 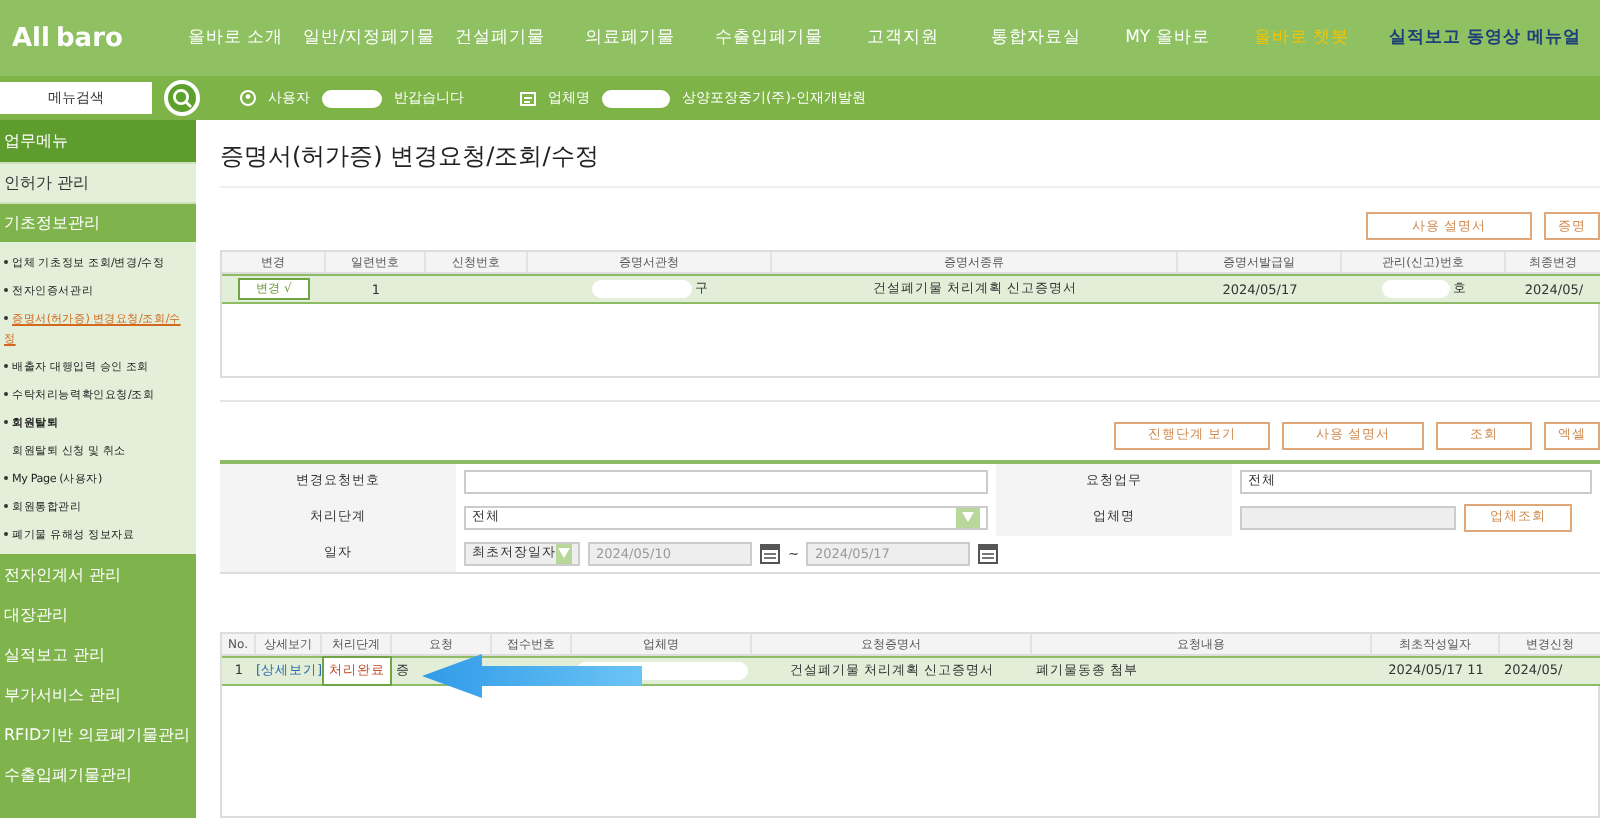 I want to click on sidebar-section: 부가서비스 관리, so click(x=98, y=694).